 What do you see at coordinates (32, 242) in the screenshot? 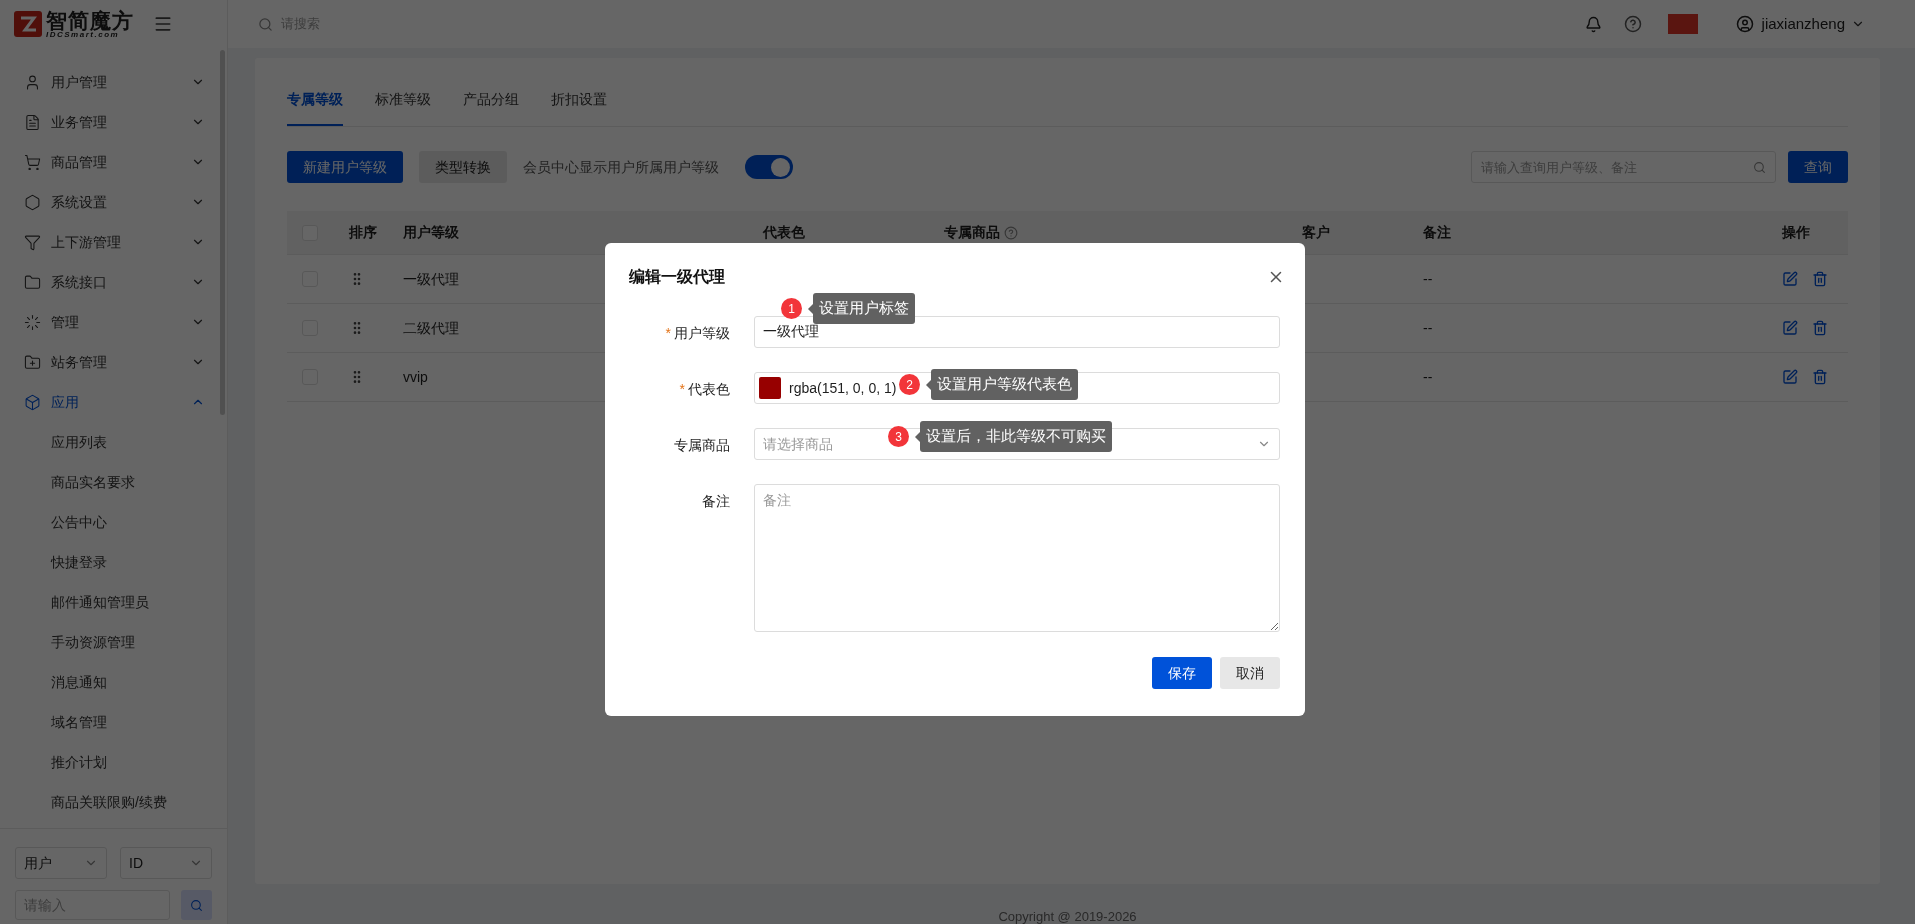
I see `filter-icon` at bounding box center [32, 242].